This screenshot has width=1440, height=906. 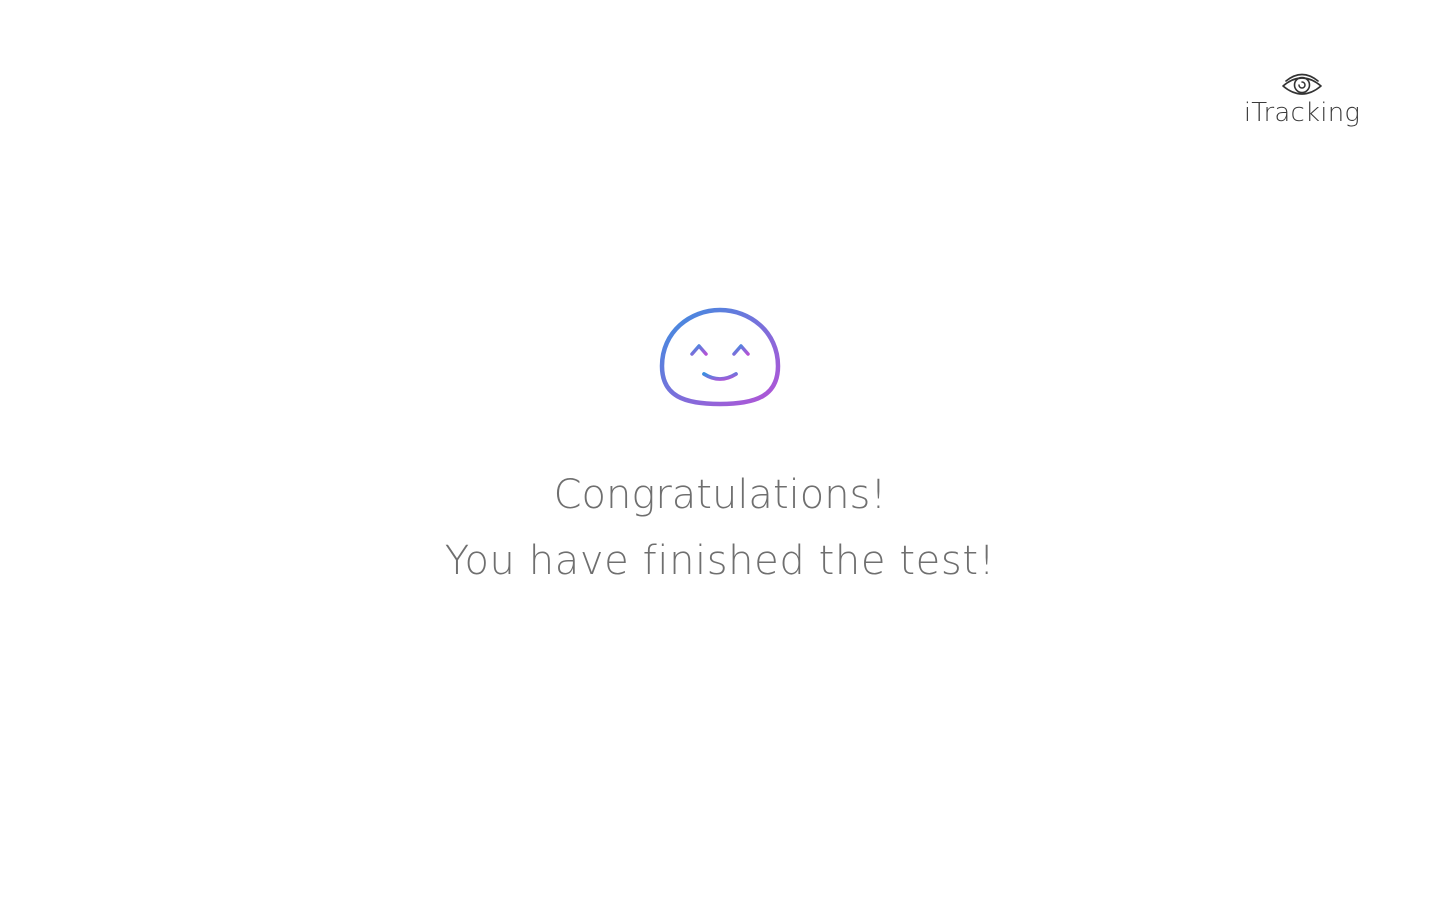 What do you see at coordinates (720, 561) in the screenshot?
I see `completion-message: You have finished the test!` at bounding box center [720, 561].